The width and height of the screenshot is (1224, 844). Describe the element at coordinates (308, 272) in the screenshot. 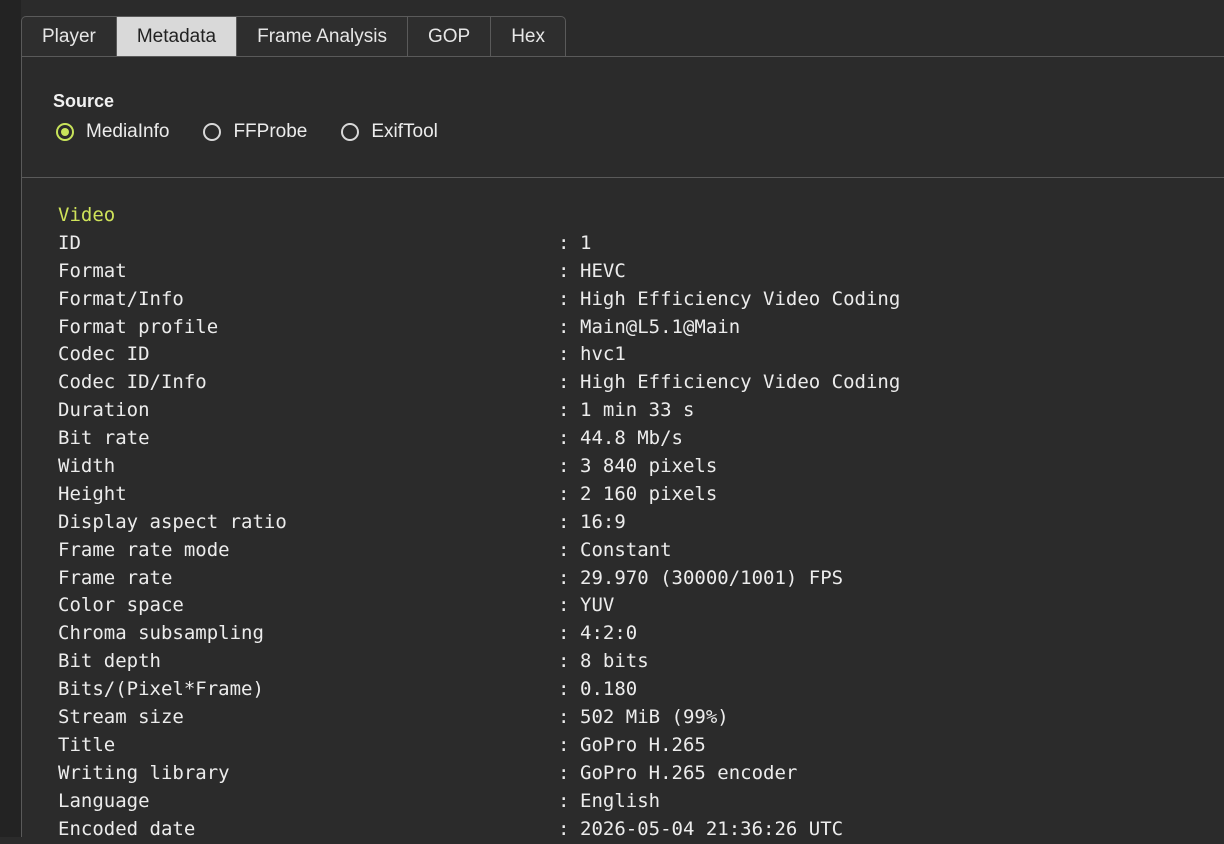

I see `metadata-key: Format` at that location.